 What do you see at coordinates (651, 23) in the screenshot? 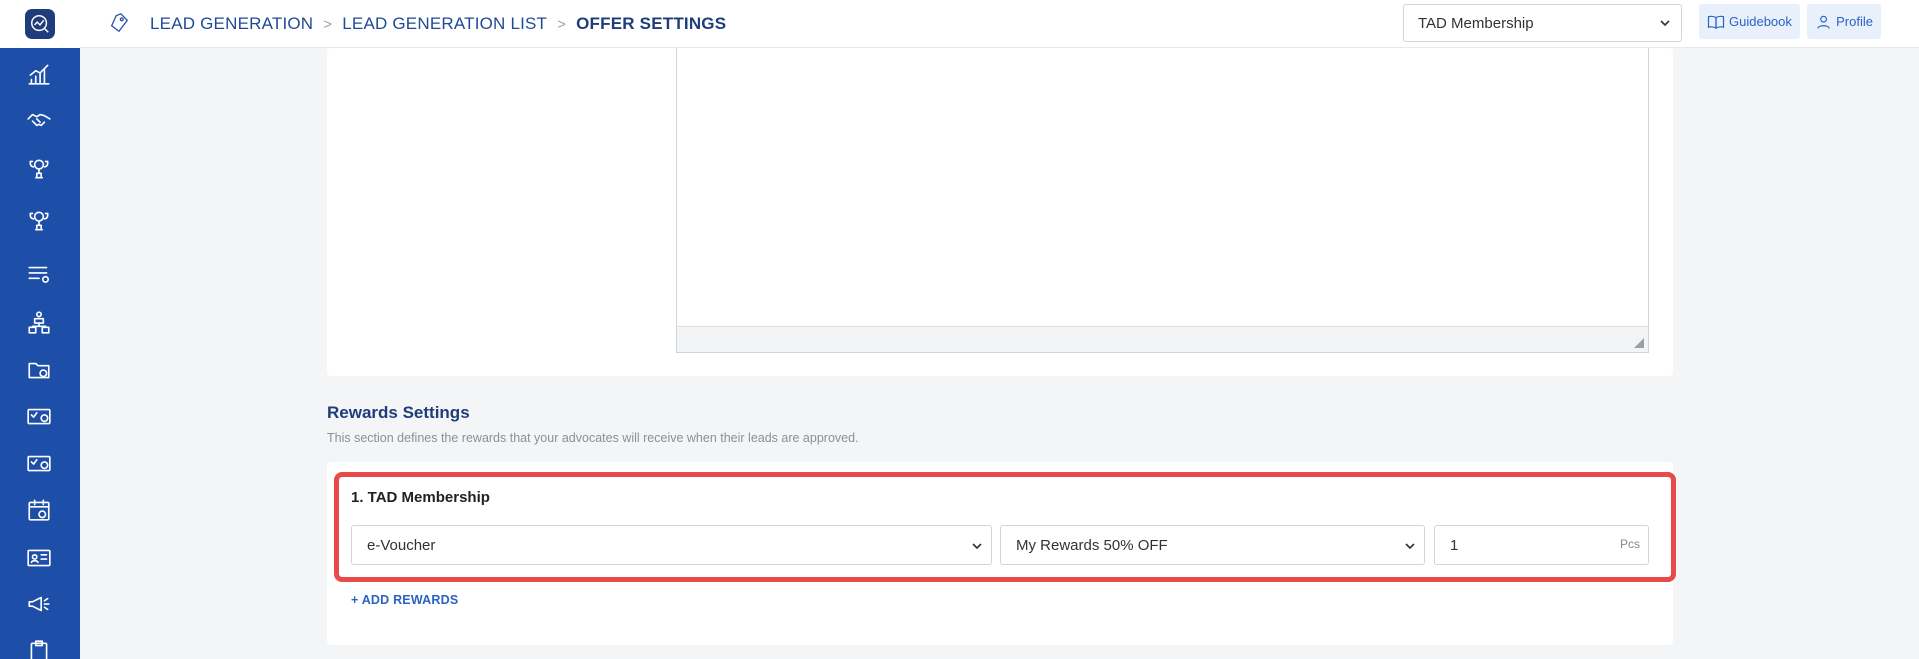
I see `breadcrumb-offer-settings: OFFER SETTINGS` at bounding box center [651, 23].